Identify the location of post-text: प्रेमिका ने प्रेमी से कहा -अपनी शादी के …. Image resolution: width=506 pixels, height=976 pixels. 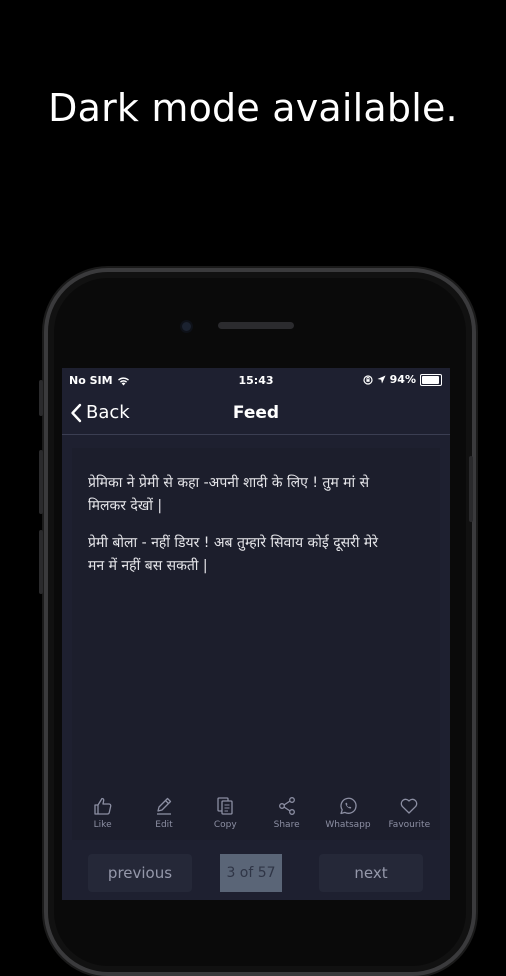
(238, 532).